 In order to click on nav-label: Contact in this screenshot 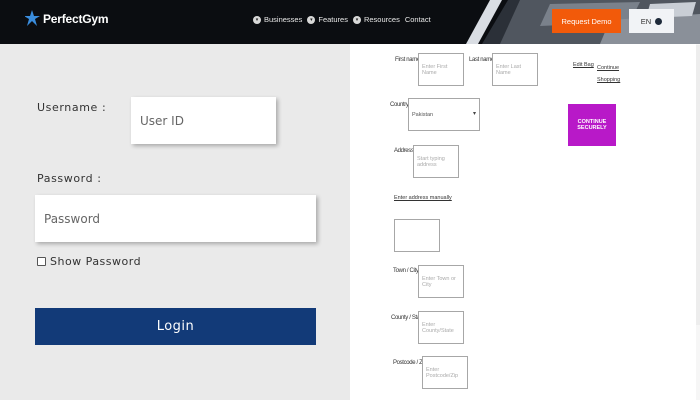, I will do `click(417, 19)`.